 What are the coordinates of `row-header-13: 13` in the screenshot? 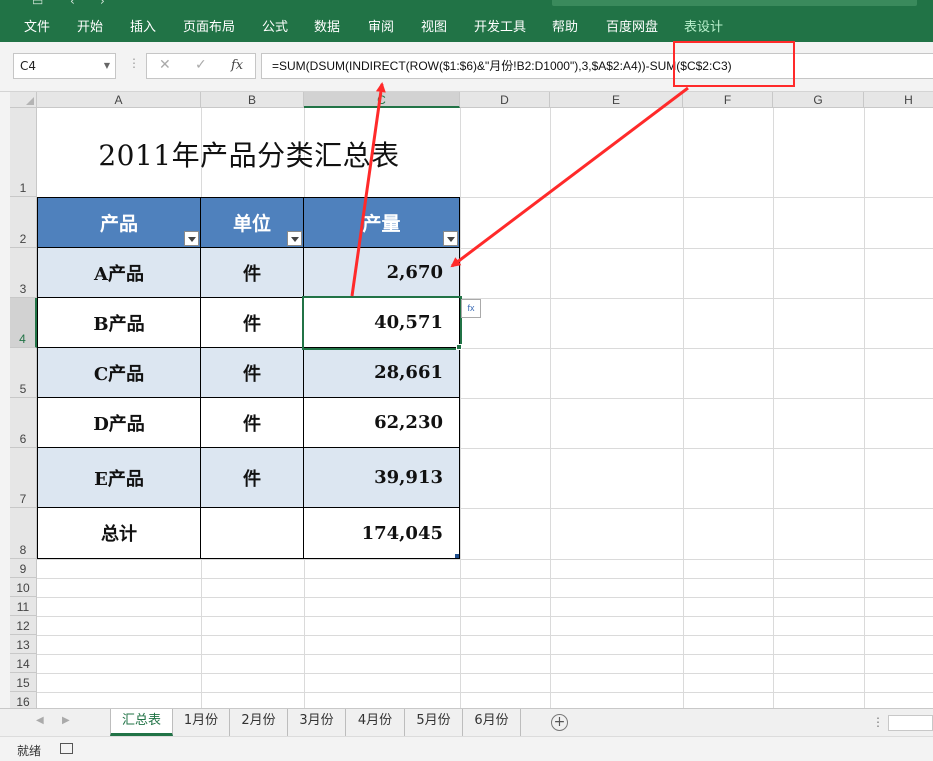 It's located at (23, 644).